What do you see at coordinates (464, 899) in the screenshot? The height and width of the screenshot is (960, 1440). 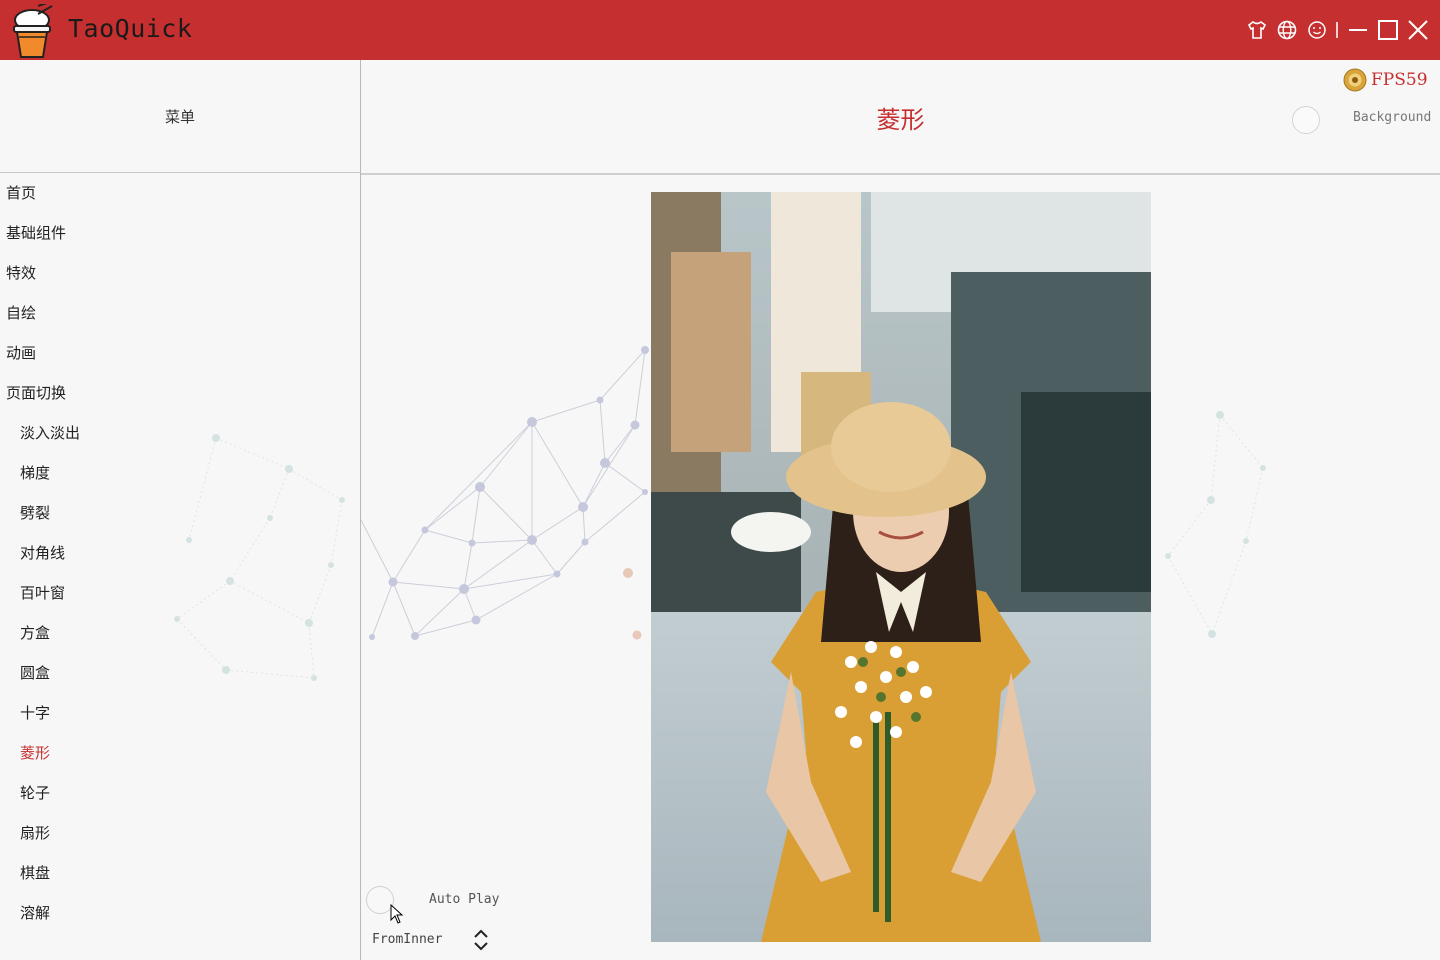 I see `auto-play-label: Auto Play` at bounding box center [464, 899].